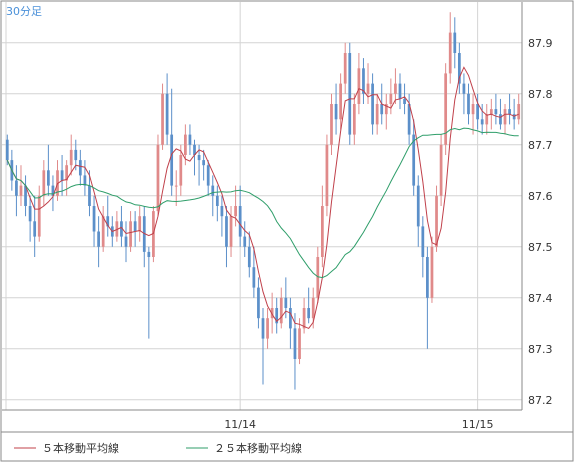  What do you see at coordinates (80, 448) in the screenshot?
I see `legend-label: ５本移動平均線` at bounding box center [80, 448].